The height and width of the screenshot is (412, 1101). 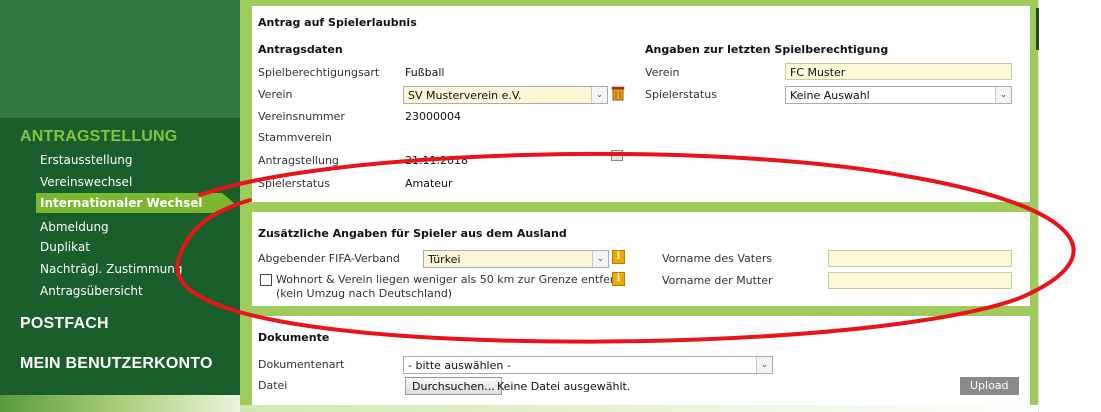 I want to click on vereinsnummer-label: Vereinsnummer, so click(x=301, y=116).